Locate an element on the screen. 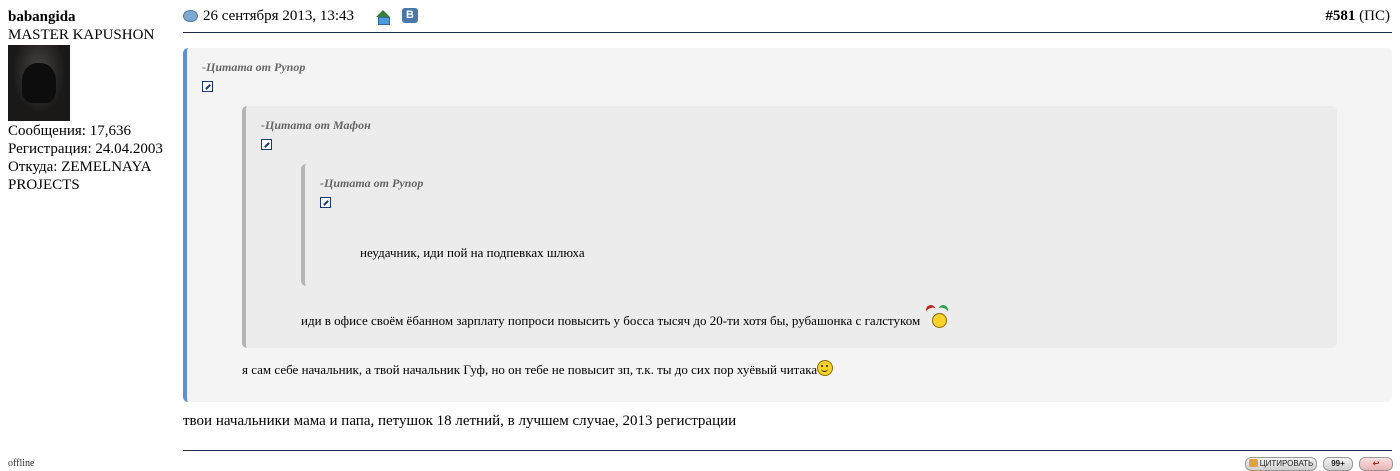 The width and height of the screenshot is (1400, 471). quote-jump-icon-outer is located at coordinates (207, 86).